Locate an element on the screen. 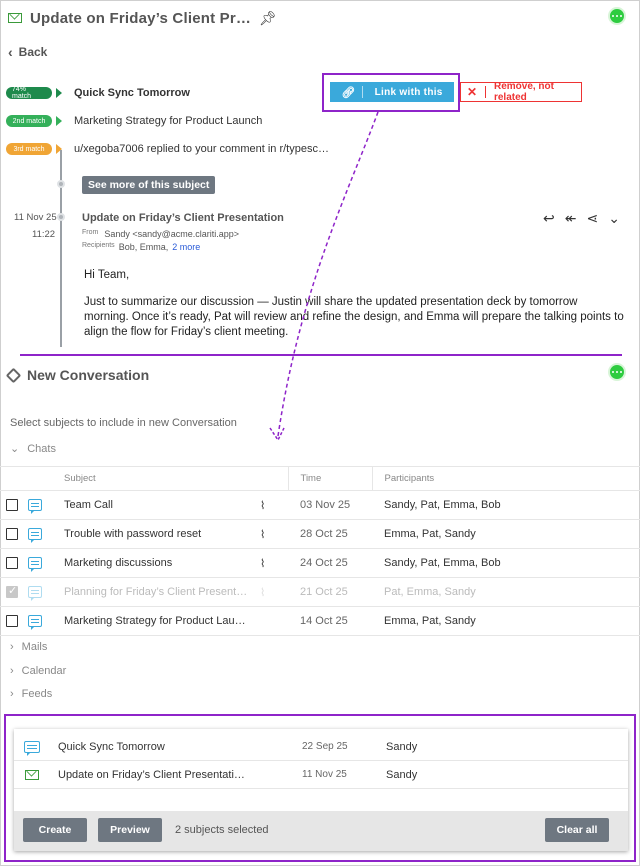  row-checkbox-checked is located at coordinates (12, 591).